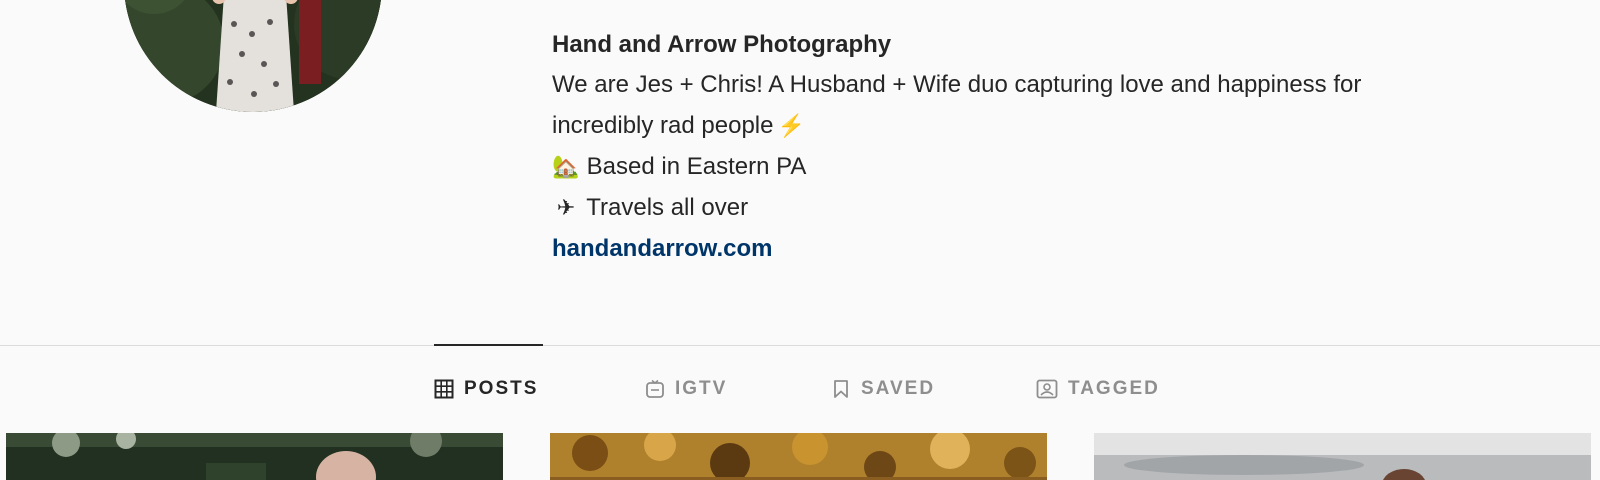  What do you see at coordinates (800, 345) in the screenshot?
I see `tabs-divider` at bounding box center [800, 345].